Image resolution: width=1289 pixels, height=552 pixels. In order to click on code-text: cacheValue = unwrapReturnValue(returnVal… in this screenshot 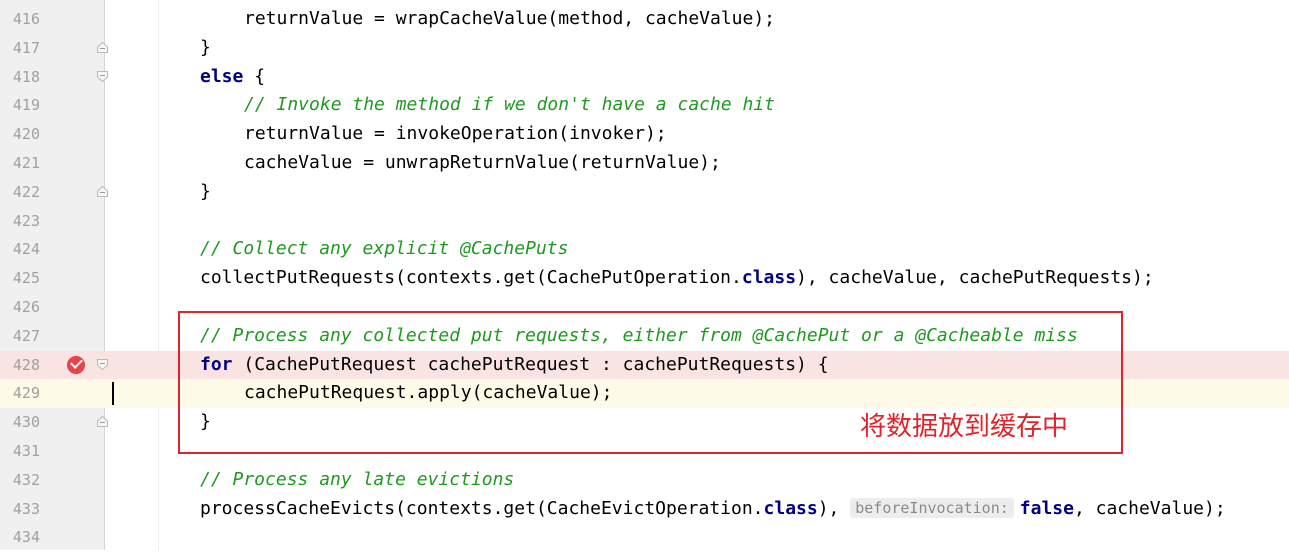, I will do `click(482, 163)`.